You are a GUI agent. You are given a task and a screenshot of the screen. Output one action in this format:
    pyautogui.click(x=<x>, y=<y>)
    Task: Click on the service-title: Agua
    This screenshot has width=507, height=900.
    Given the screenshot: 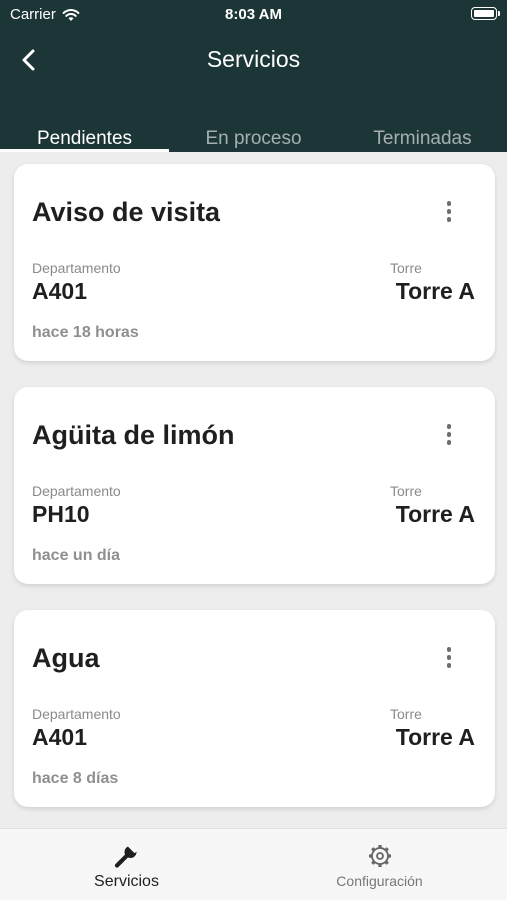 What is the action you would take?
    pyautogui.click(x=66, y=658)
    